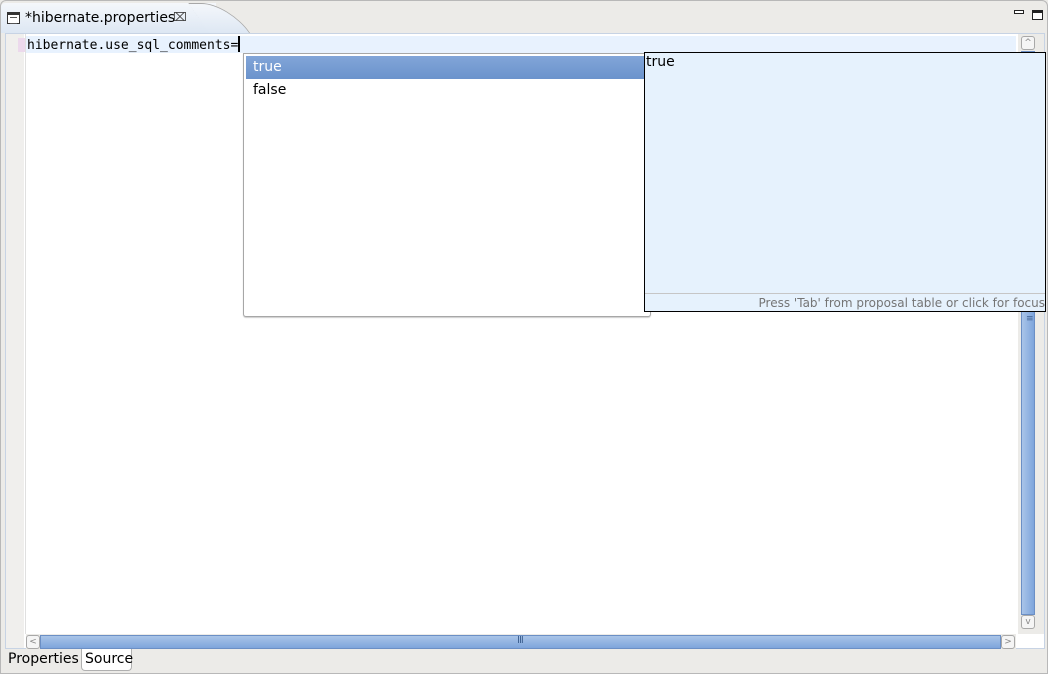 The height and width of the screenshot is (674, 1048). I want to click on proposal-true: true, so click(446, 67).